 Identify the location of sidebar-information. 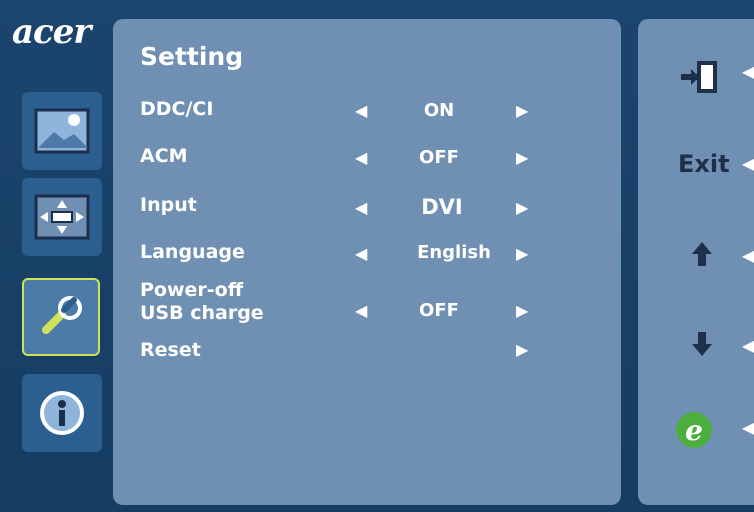
(62, 413).